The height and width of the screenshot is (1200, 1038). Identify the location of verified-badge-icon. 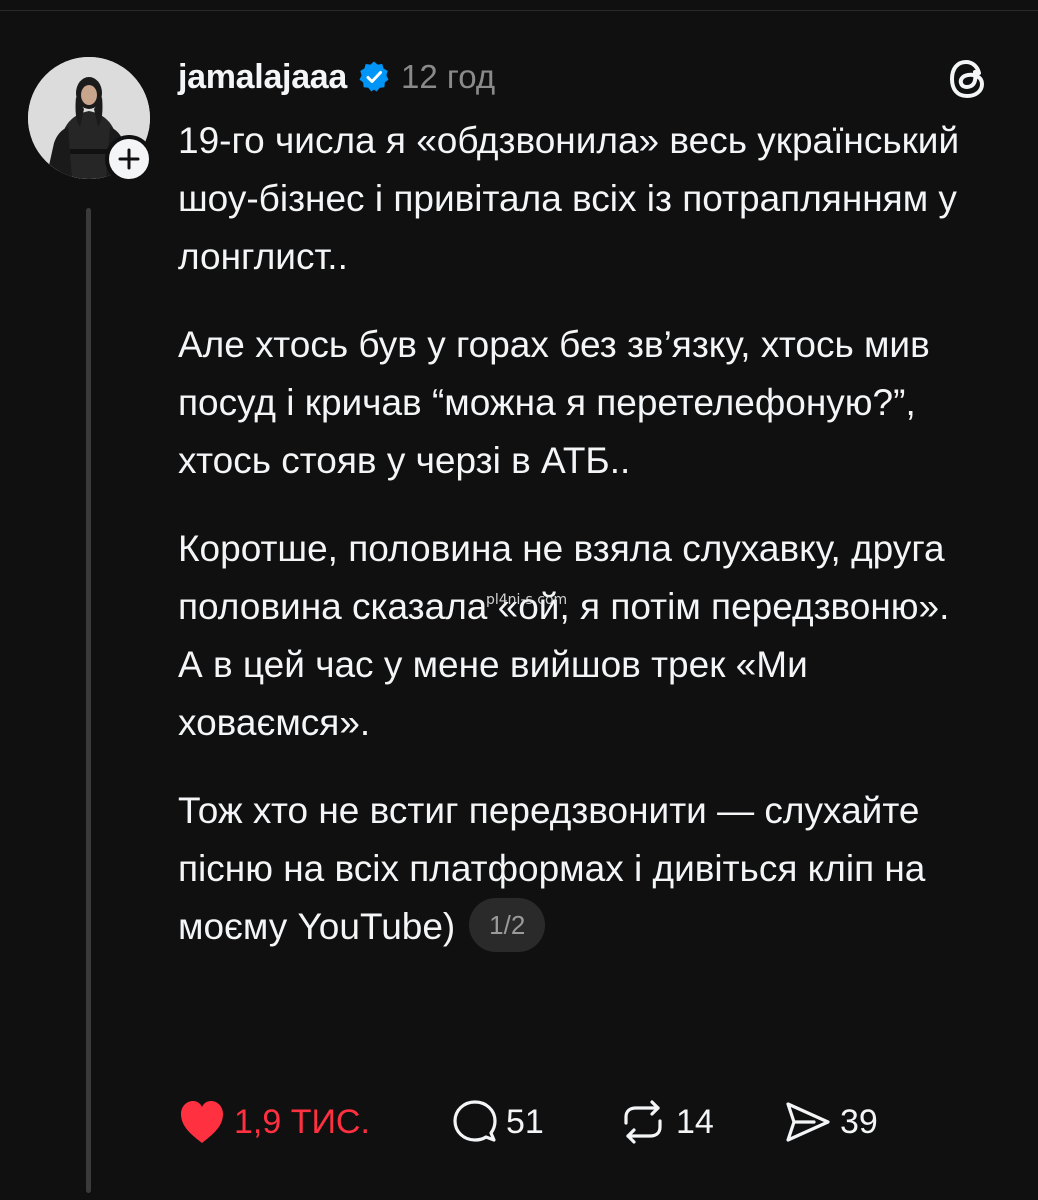
(374, 77).